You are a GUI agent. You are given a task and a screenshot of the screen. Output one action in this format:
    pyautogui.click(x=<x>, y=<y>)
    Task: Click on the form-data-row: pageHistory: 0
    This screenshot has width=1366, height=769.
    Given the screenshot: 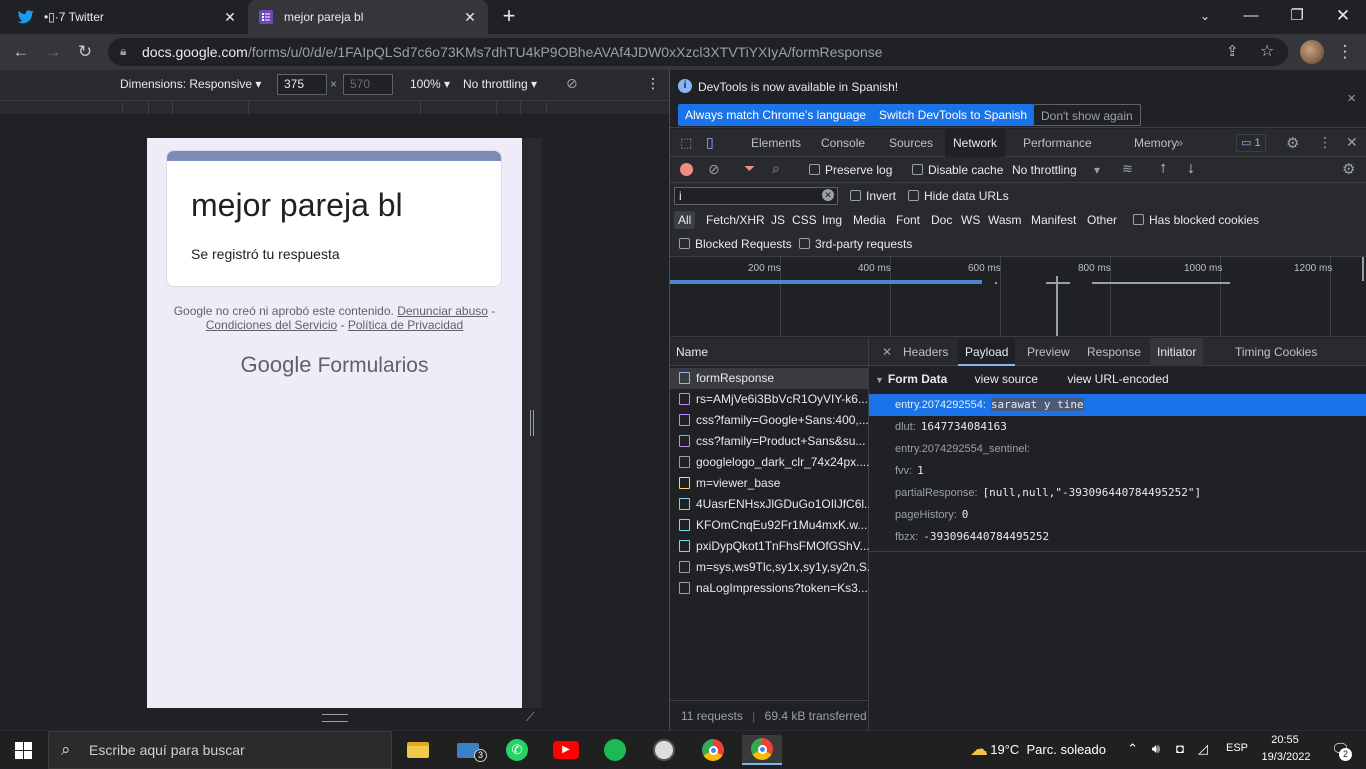 What is the action you would take?
    pyautogui.click(x=1117, y=515)
    